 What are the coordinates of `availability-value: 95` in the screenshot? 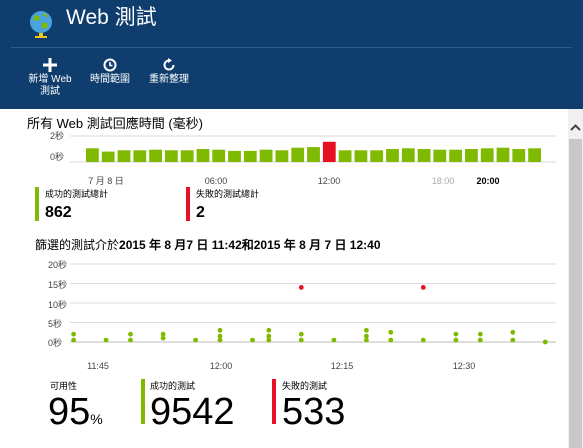 It's located at (69, 412).